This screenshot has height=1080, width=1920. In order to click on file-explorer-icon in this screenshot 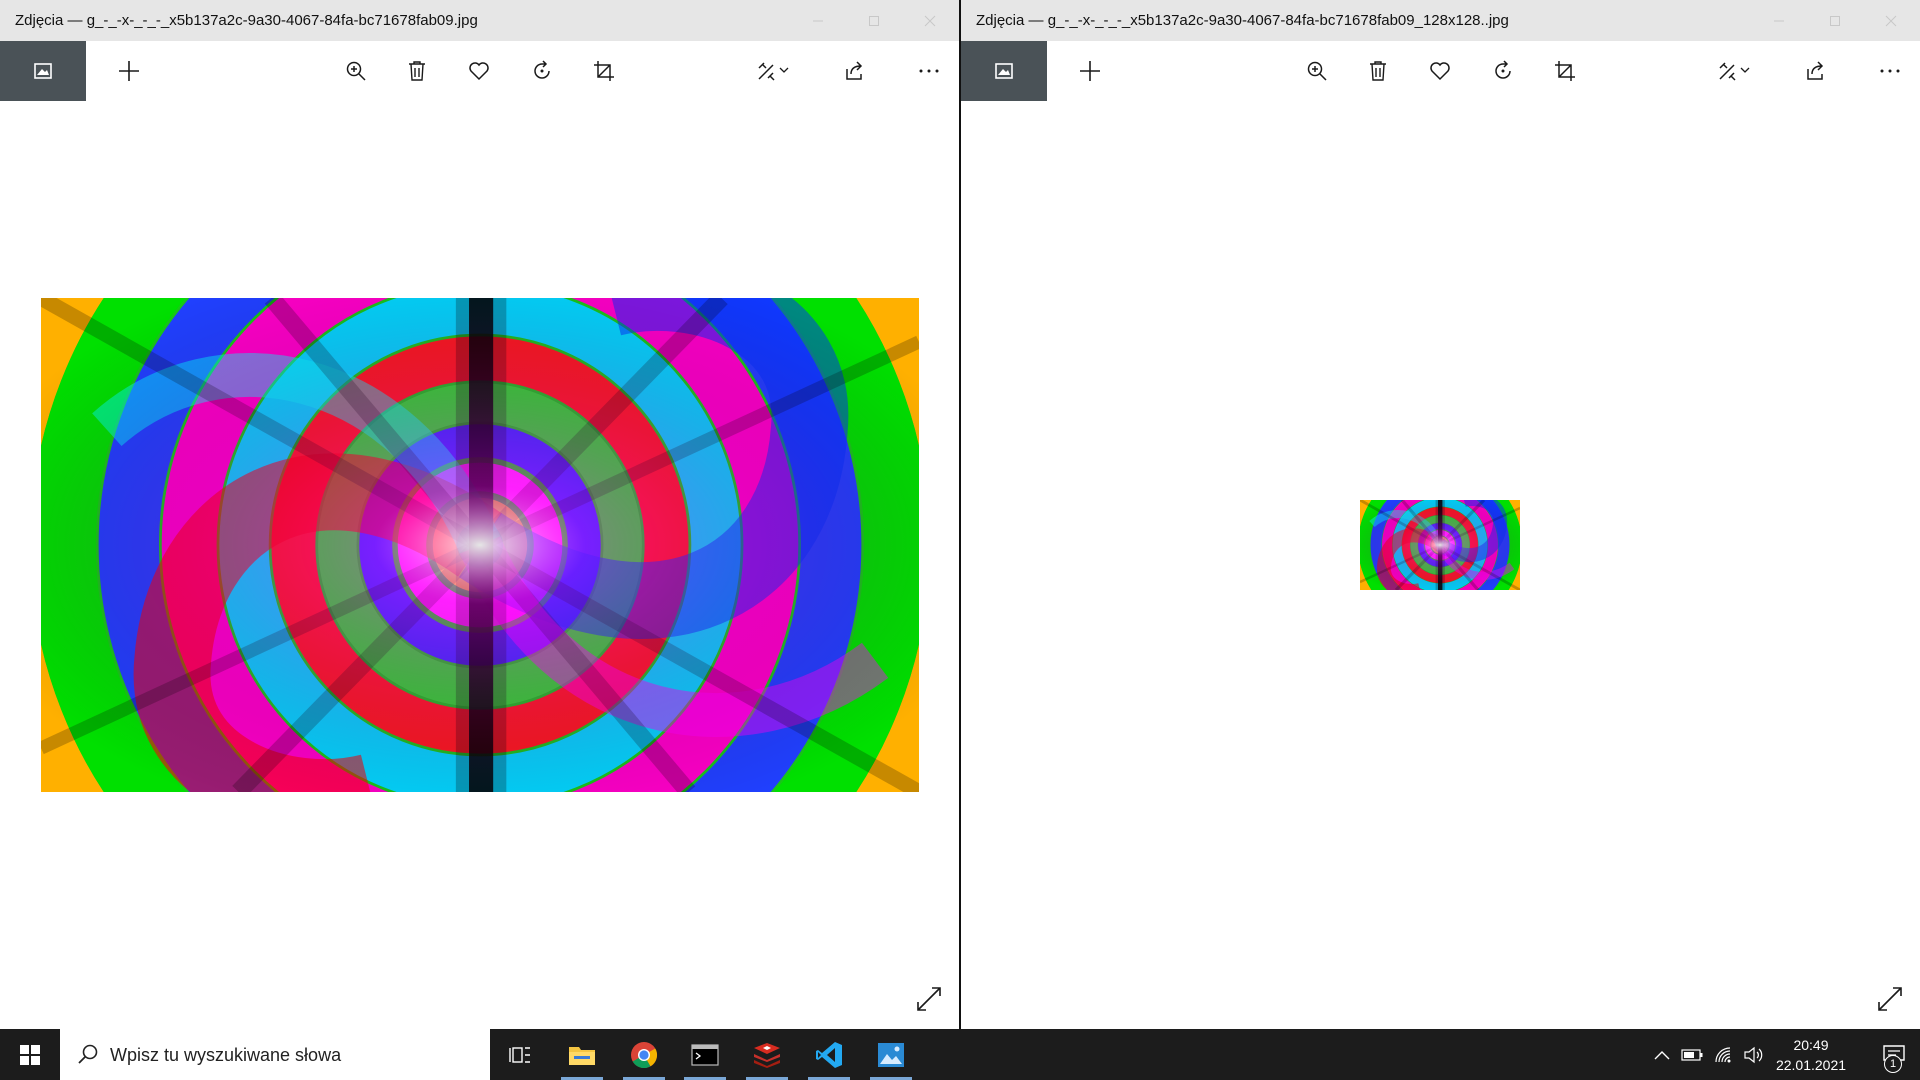, I will do `click(582, 1055)`.